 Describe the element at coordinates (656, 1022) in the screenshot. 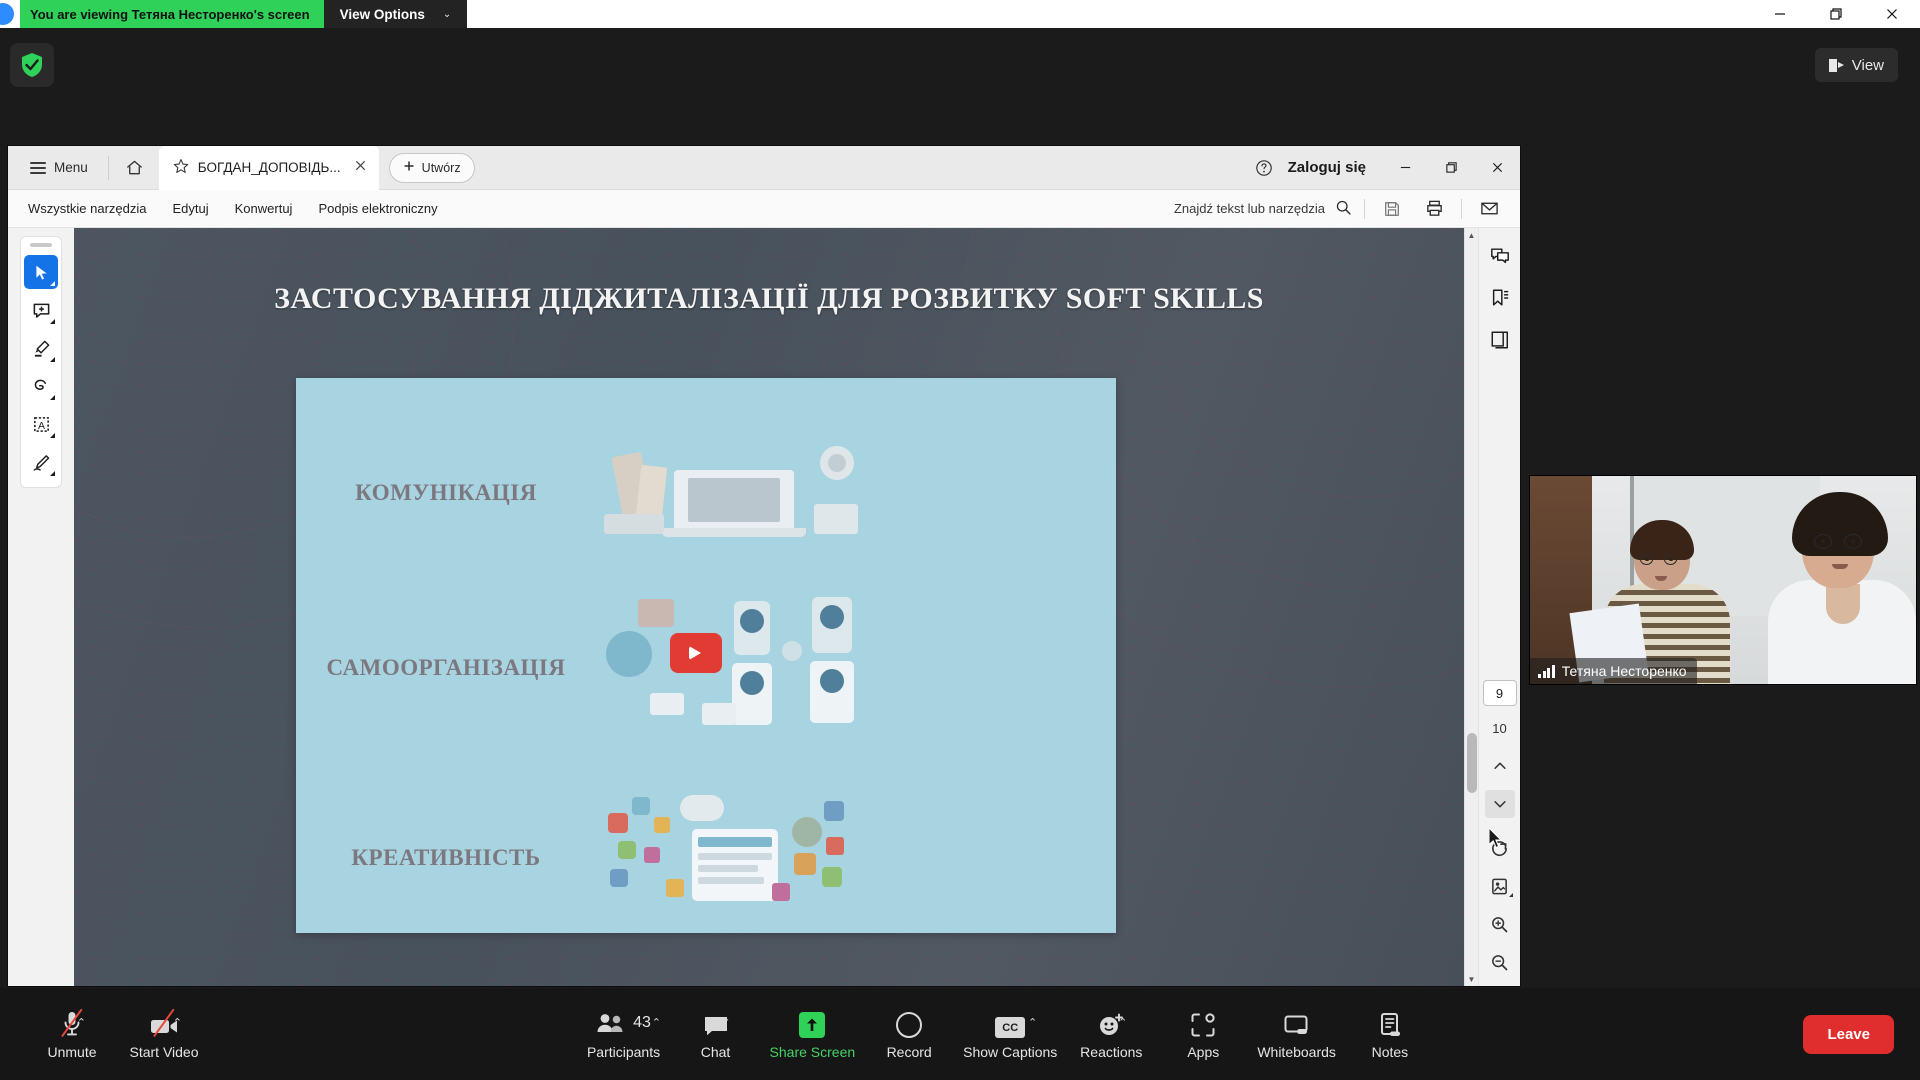

I see `participants-chevron-icon: ⌃` at that location.